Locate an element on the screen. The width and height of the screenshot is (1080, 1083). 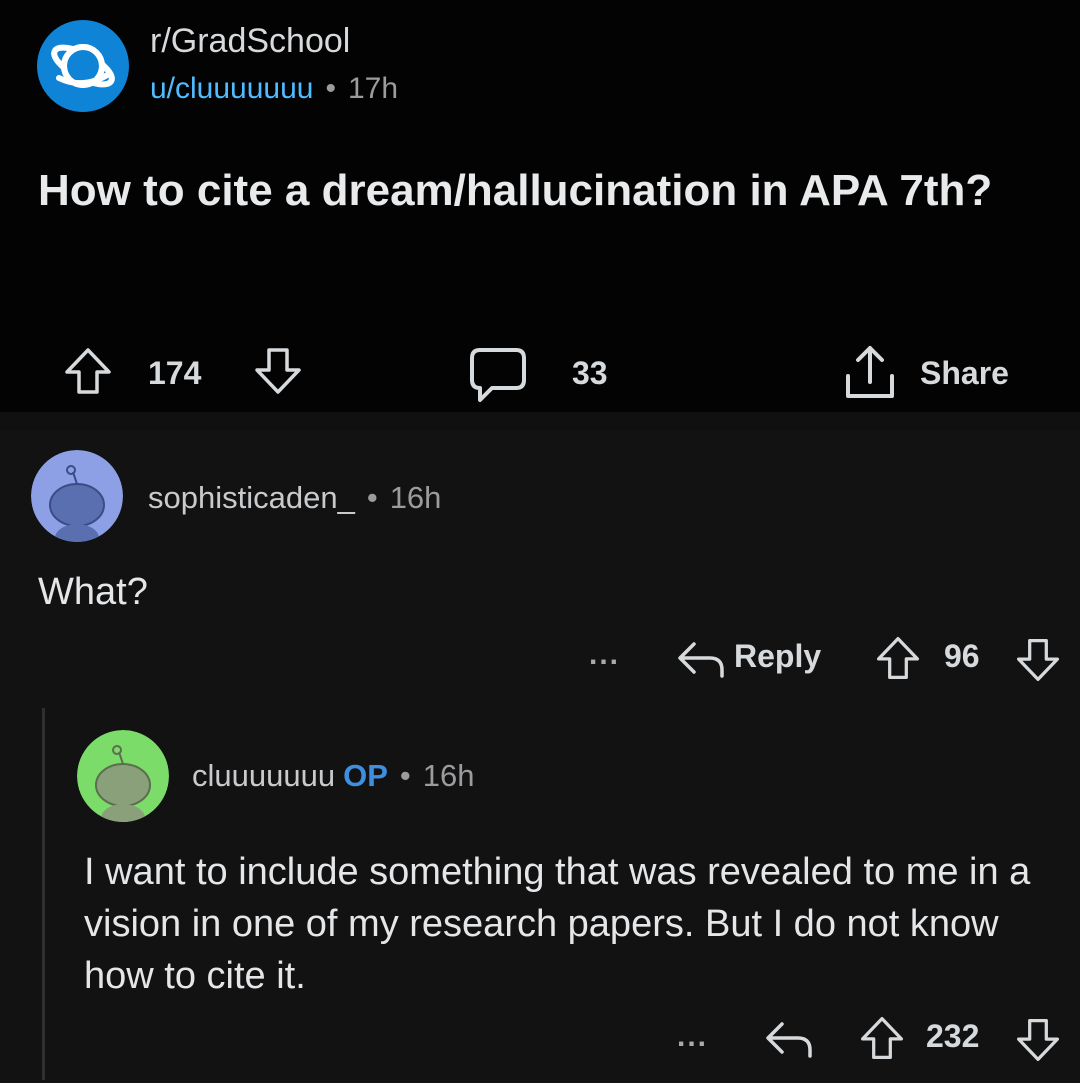
comment-username: sophisticaden_ is located at coordinates (251, 497).